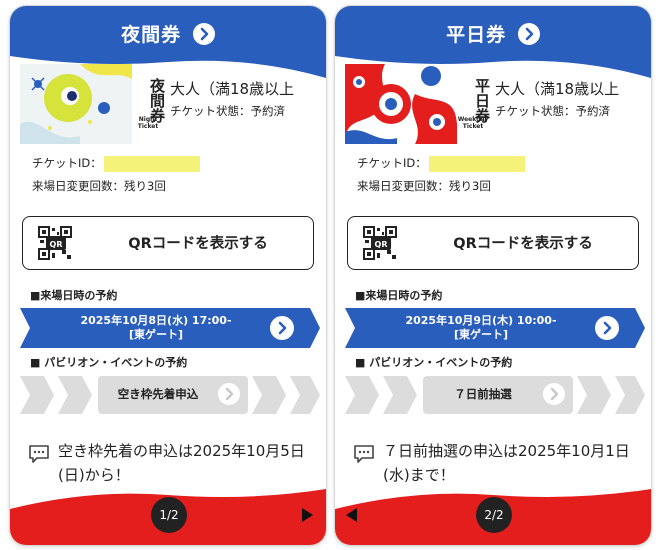 The height and width of the screenshot is (550, 658). I want to click on card-footer: 2/2, so click(493, 517).